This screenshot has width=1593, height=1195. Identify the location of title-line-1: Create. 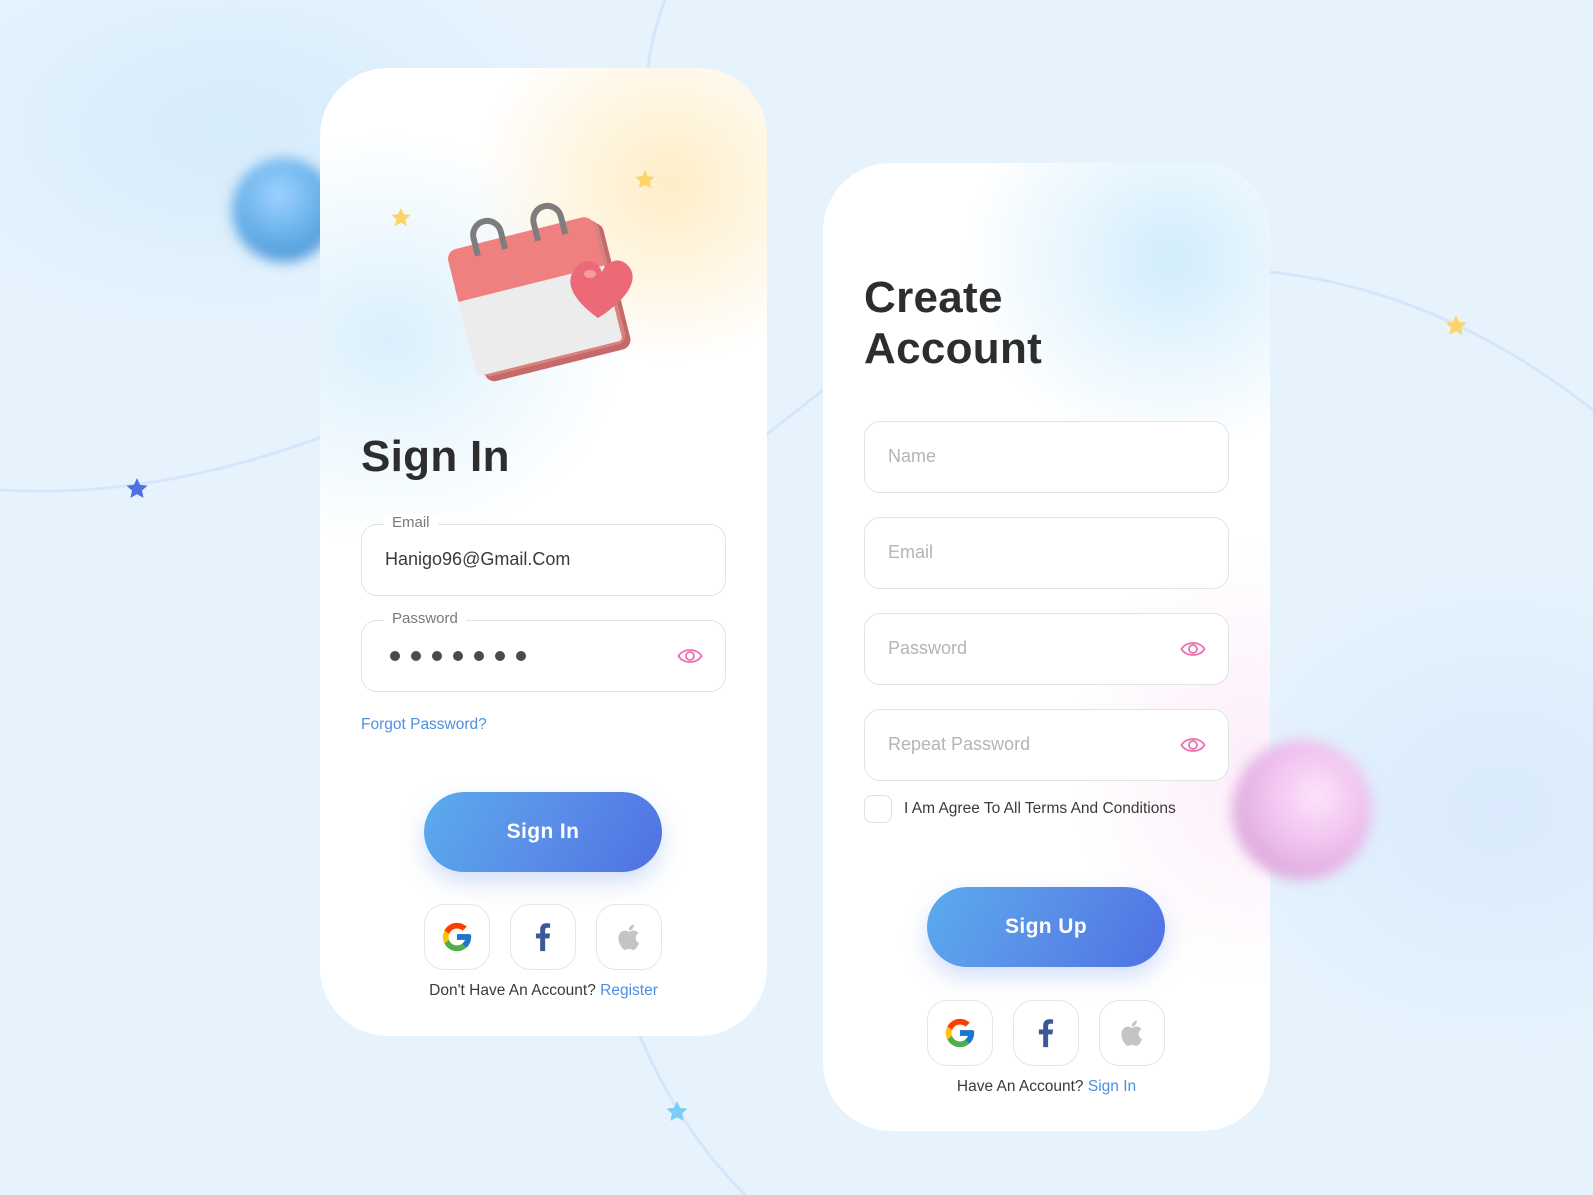
(933, 297).